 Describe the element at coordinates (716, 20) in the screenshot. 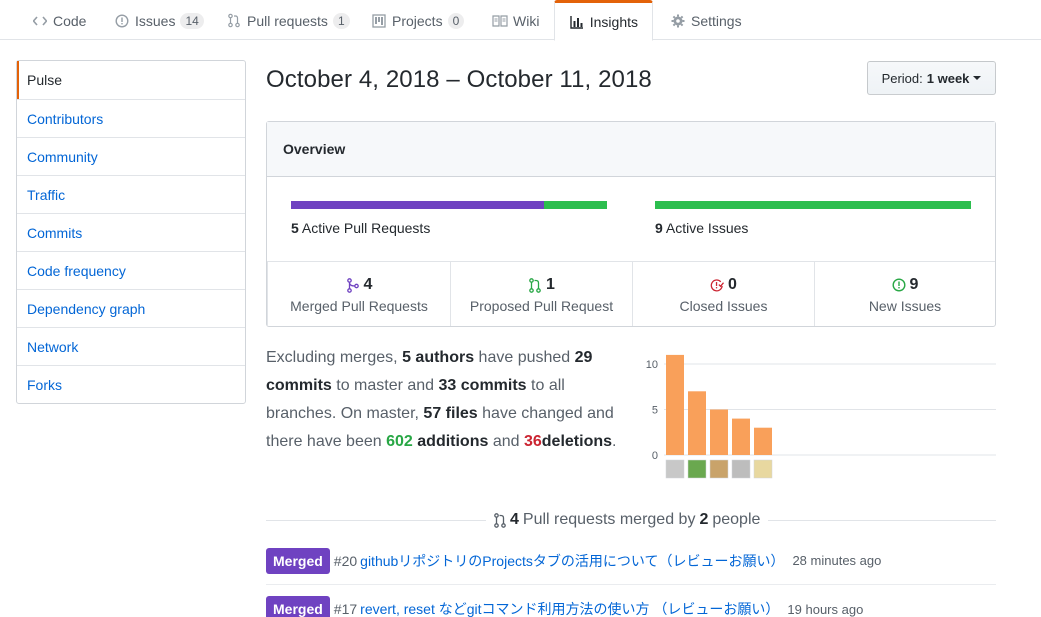

I see `tab-label: Settings` at that location.